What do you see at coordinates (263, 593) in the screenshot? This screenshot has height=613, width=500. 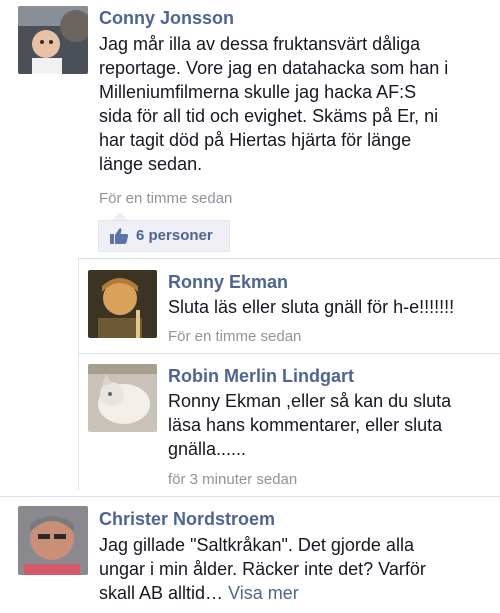 I see `see-more-link: Visa mer` at bounding box center [263, 593].